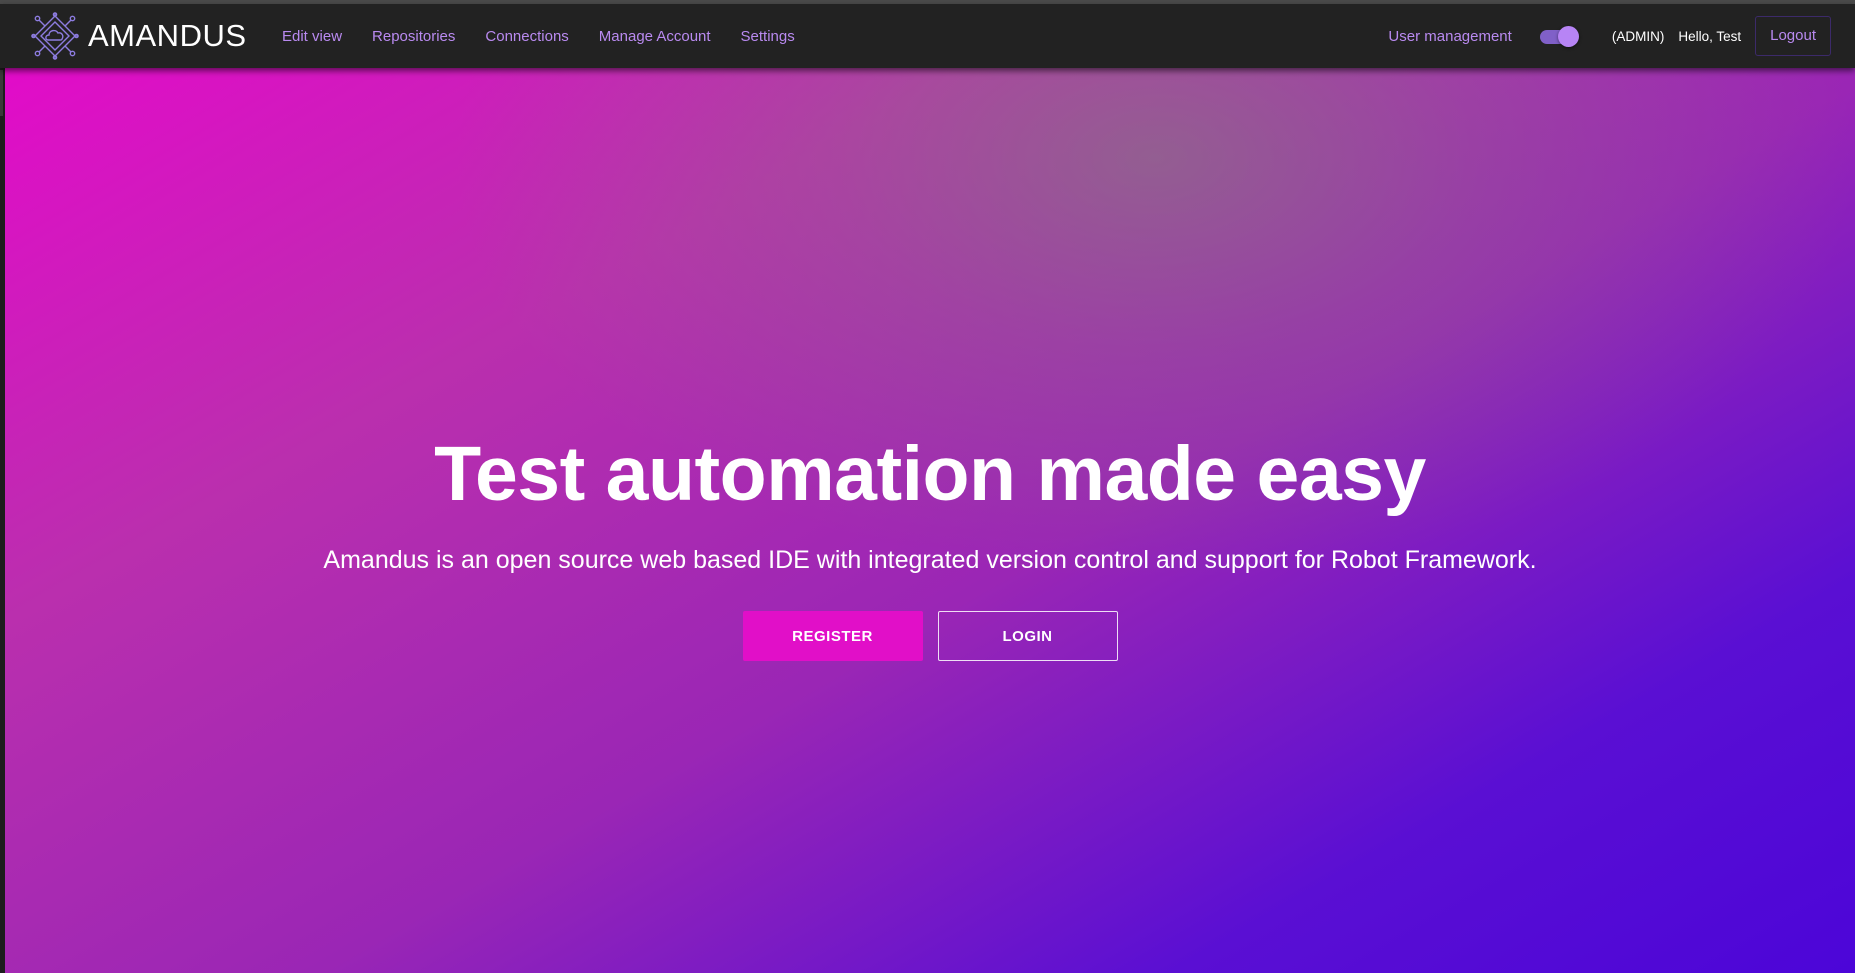  Describe the element at coordinates (312, 36) in the screenshot. I see `nav-link-edit-view: Edit view` at that location.